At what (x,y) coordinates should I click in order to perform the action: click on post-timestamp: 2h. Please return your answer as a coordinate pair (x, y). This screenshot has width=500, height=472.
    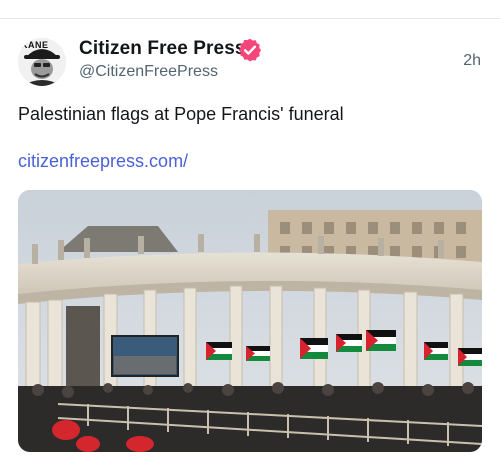
    Looking at the image, I should click on (472, 61).